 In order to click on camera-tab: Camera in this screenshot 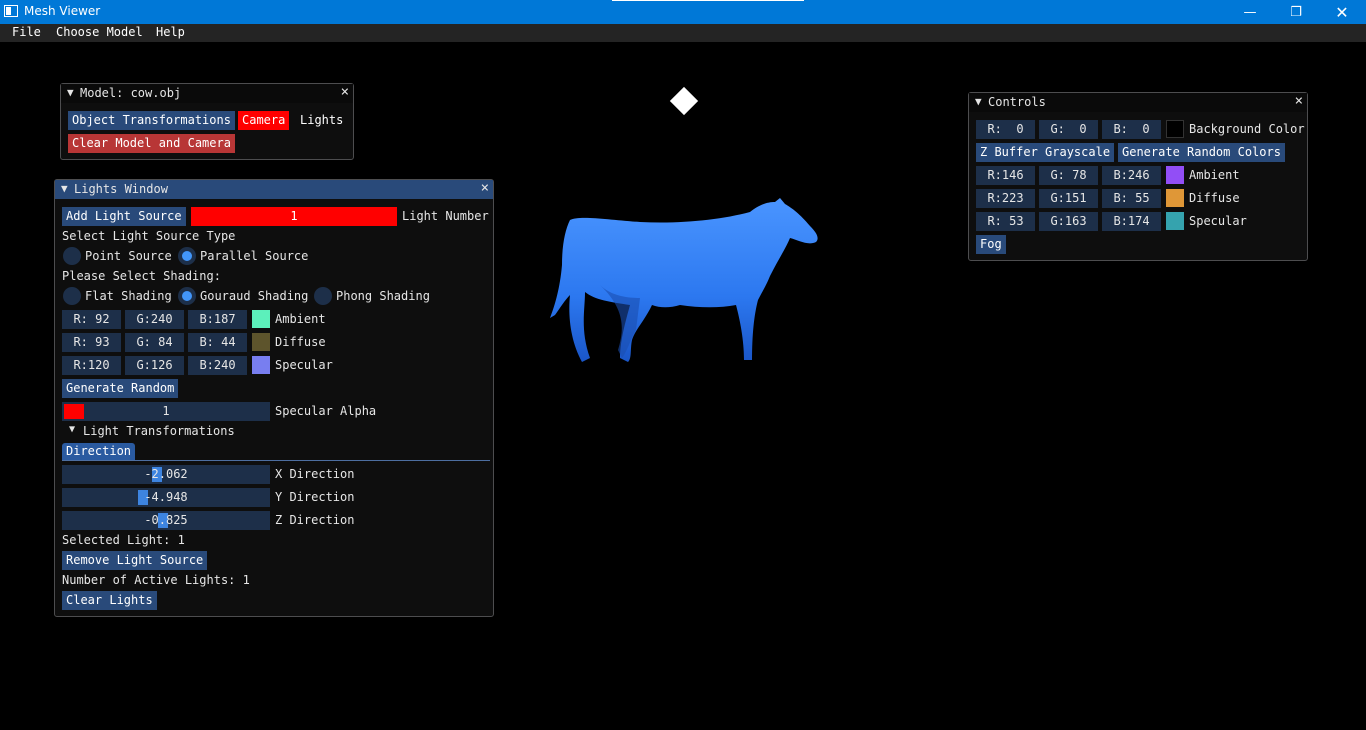, I will do `click(264, 120)`.